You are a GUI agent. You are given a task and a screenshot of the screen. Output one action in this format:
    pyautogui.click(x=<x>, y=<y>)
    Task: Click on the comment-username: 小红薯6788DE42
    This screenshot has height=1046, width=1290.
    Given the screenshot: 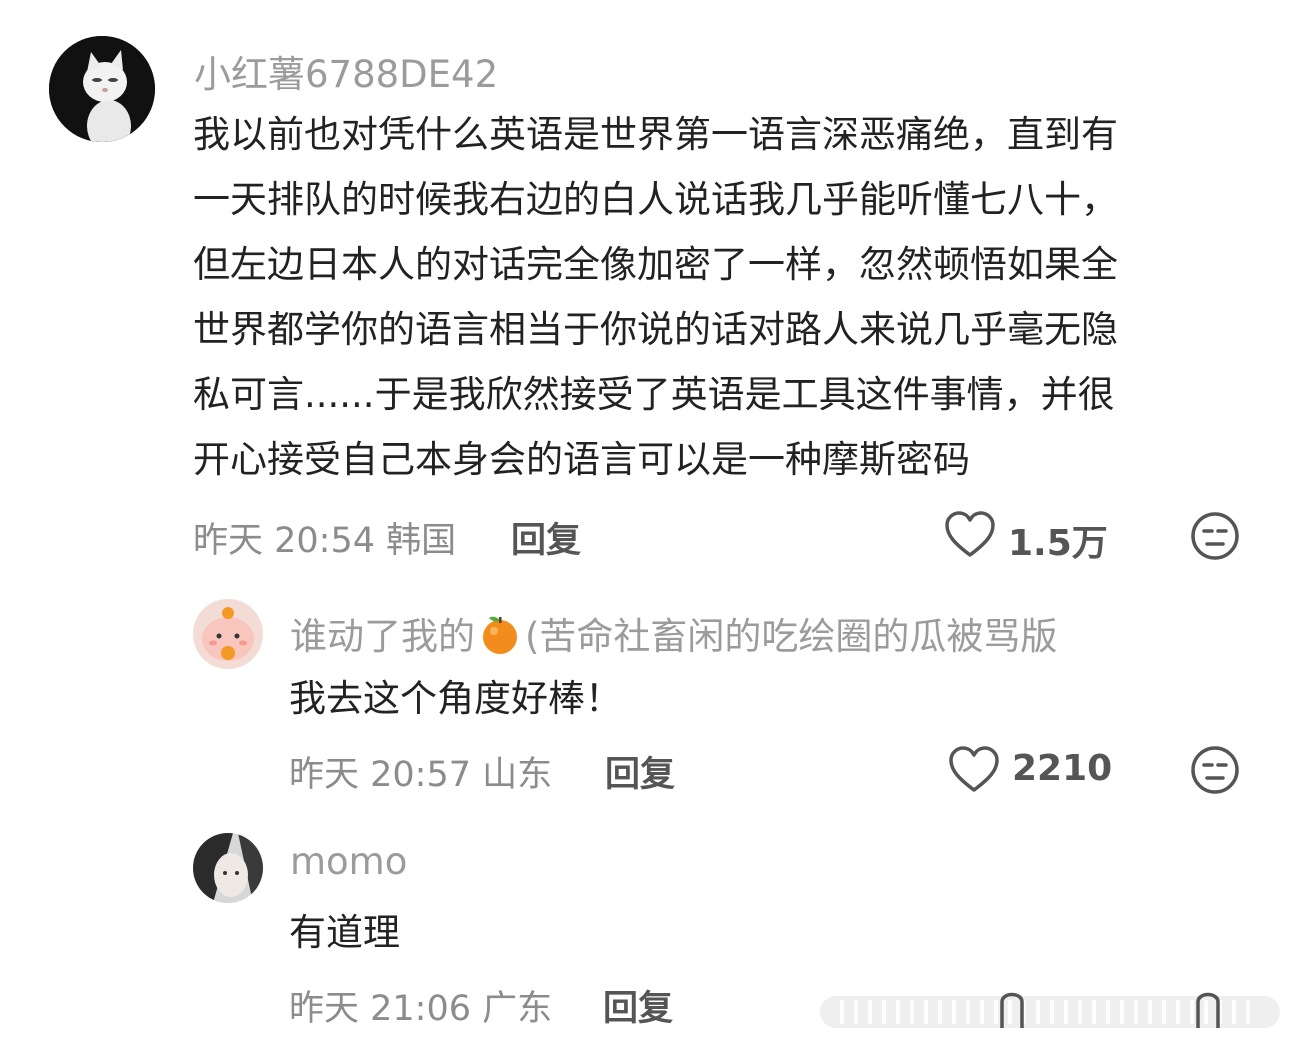 What is the action you would take?
    pyautogui.click(x=346, y=71)
    